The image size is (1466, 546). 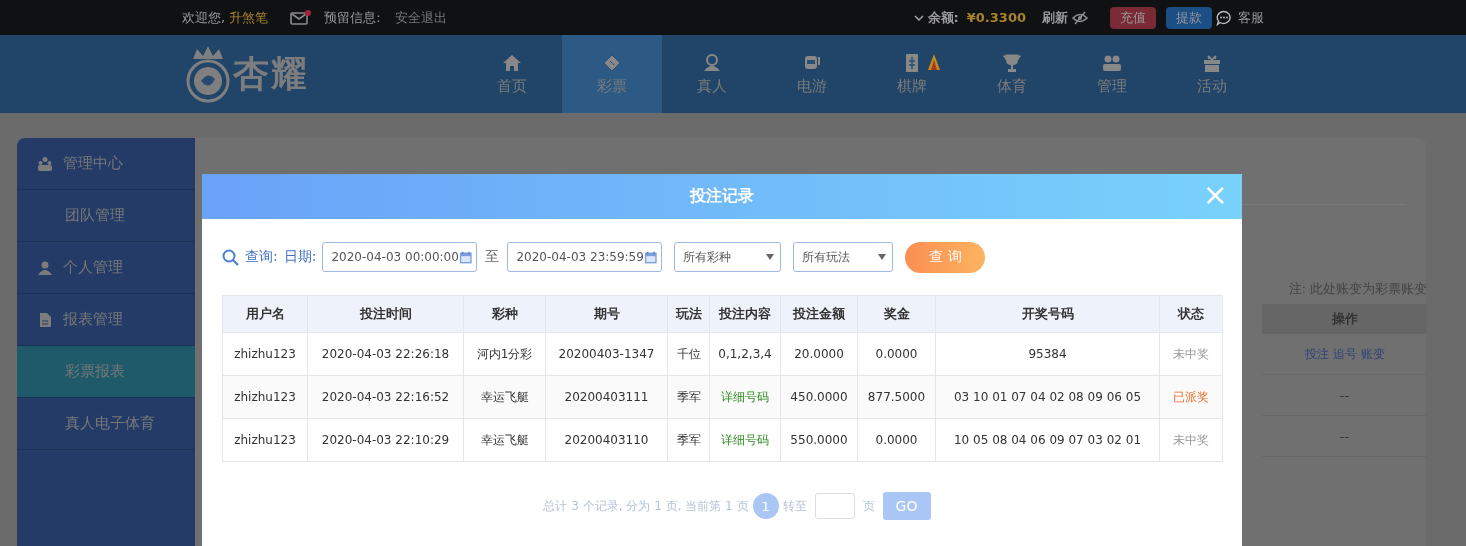 I want to click on document-icon, so click(x=45, y=319).